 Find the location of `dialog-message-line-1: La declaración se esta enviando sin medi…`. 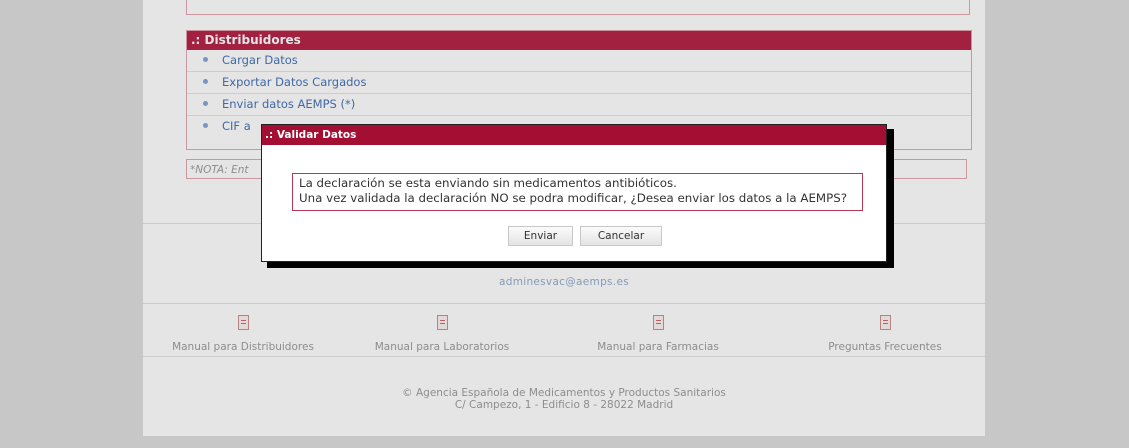

dialog-message-line-1: La declaración se esta enviando sin medi… is located at coordinates (488, 183).